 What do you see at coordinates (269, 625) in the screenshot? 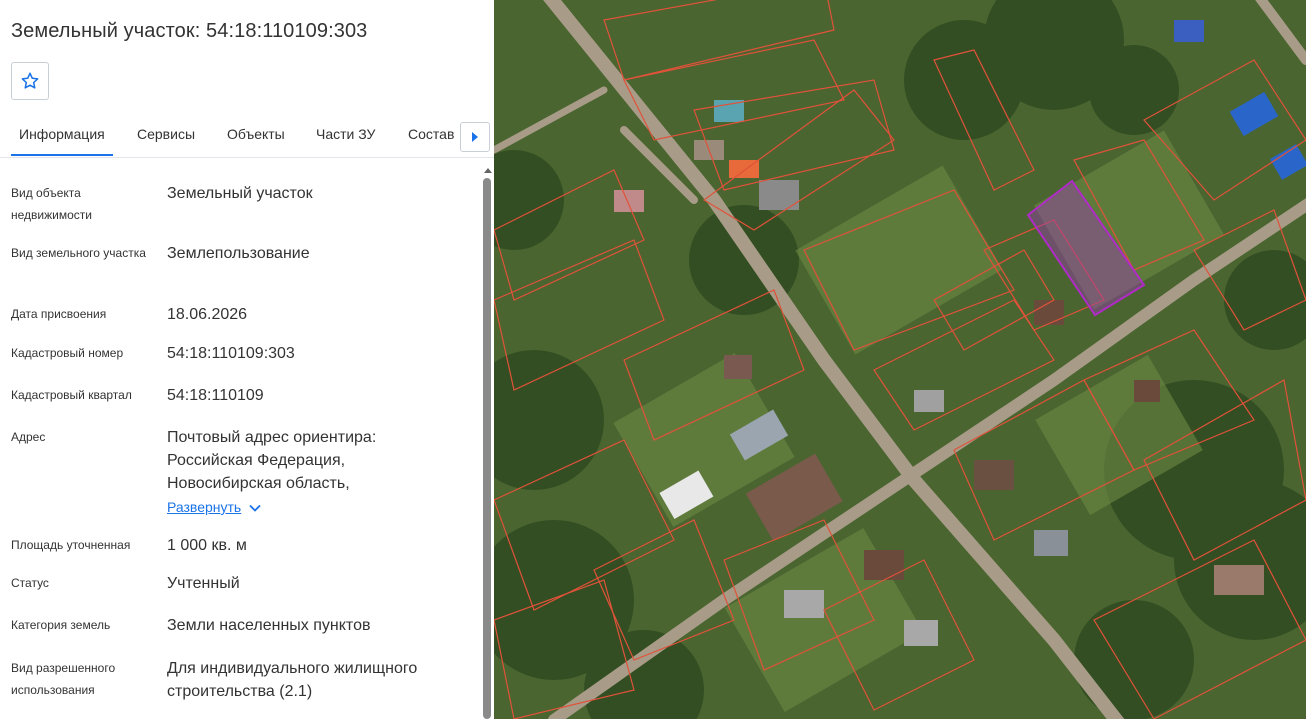
I see `row-value: Земли населенных пунктов` at bounding box center [269, 625].